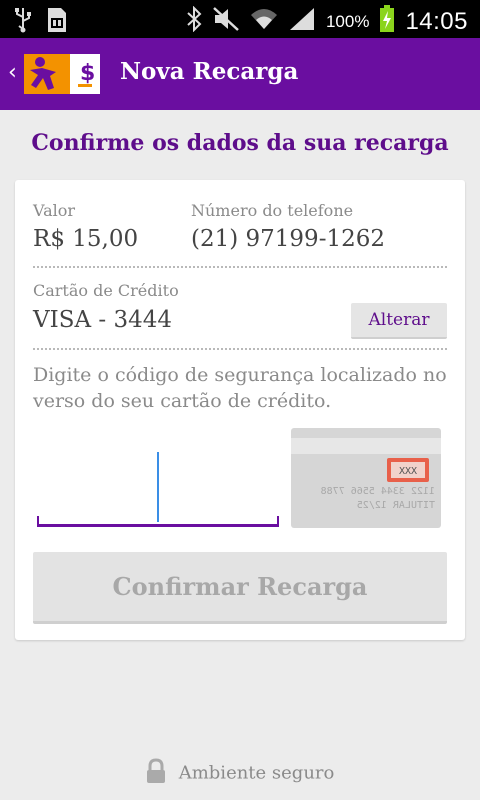 The width and height of the screenshot is (480, 800). What do you see at coordinates (240, 143) in the screenshot?
I see `page-heading: Confirme os dados da sua recarga` at bounding box center [240, 143].